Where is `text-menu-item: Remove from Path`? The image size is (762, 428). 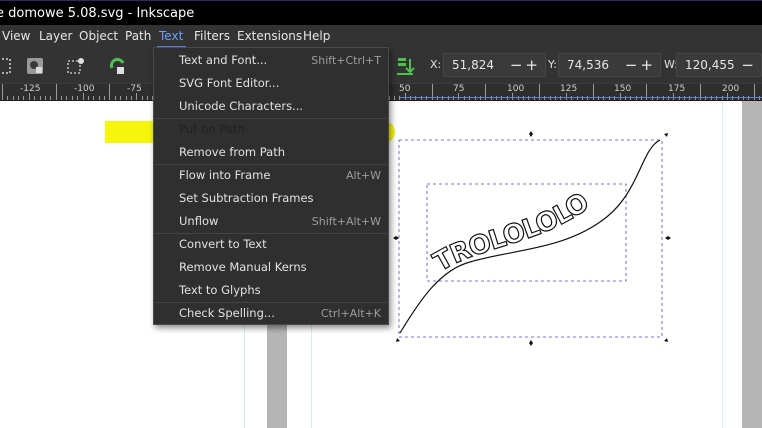 text-menu-item: Remove from Path is located at coordinates (271, 152).